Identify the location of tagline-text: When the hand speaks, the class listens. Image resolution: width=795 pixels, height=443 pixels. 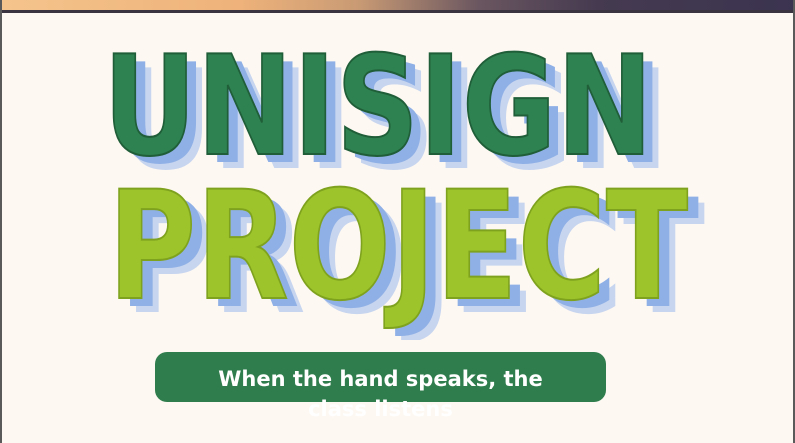
(380, 394).